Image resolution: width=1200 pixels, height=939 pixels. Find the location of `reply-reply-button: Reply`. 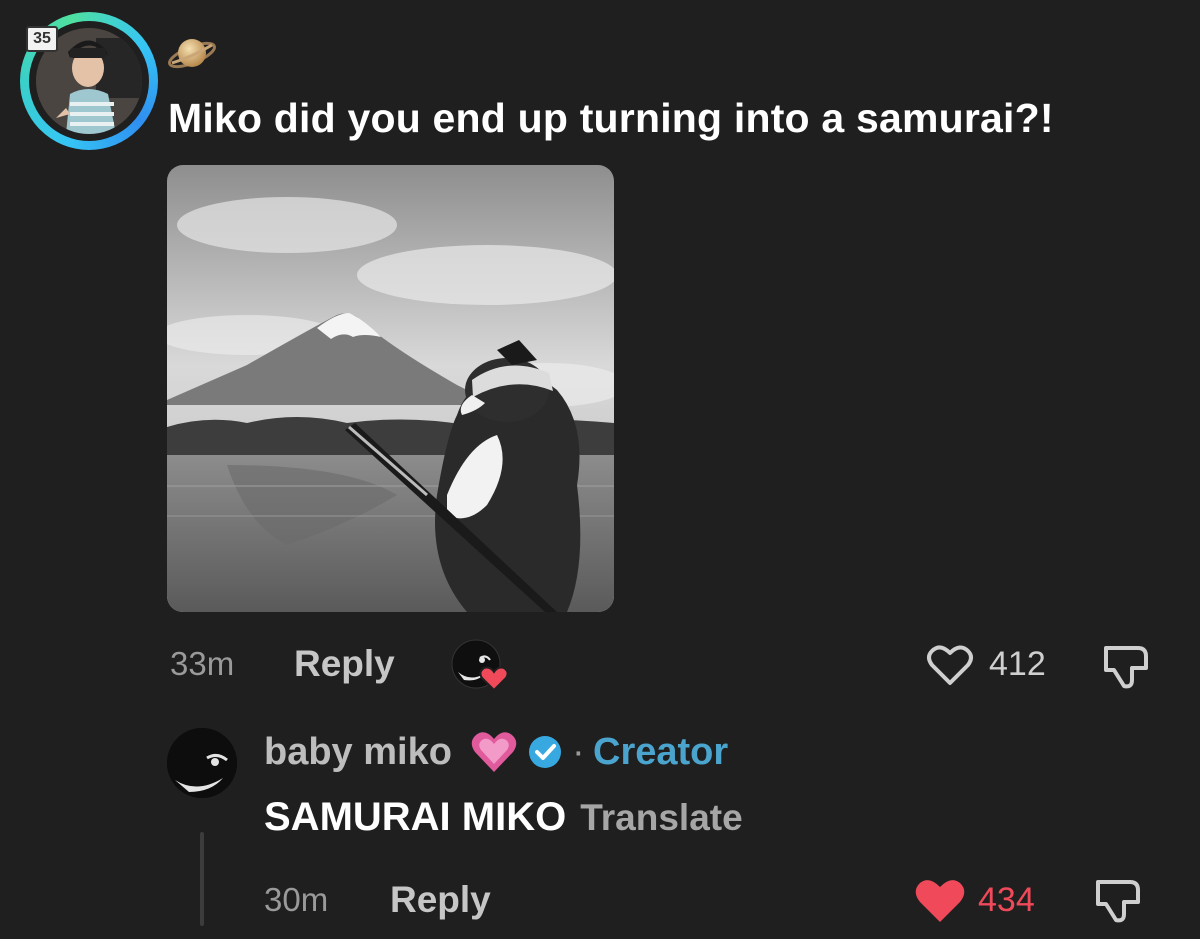

reply-reply-button: Reply is located at coordinates (440, 900).